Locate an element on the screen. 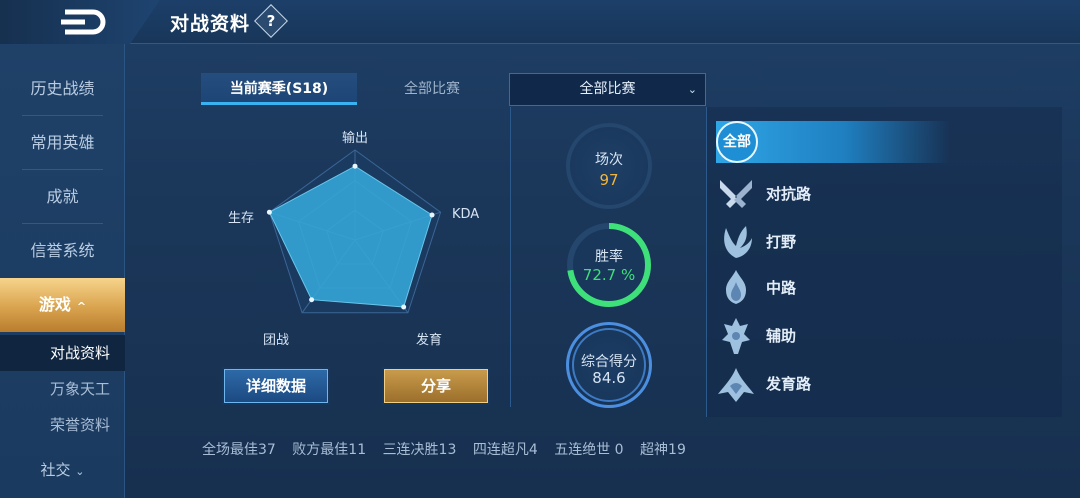 This screenshot has width=1080, height=498. score-value: 84.6 is located at coordinates (609, 378).